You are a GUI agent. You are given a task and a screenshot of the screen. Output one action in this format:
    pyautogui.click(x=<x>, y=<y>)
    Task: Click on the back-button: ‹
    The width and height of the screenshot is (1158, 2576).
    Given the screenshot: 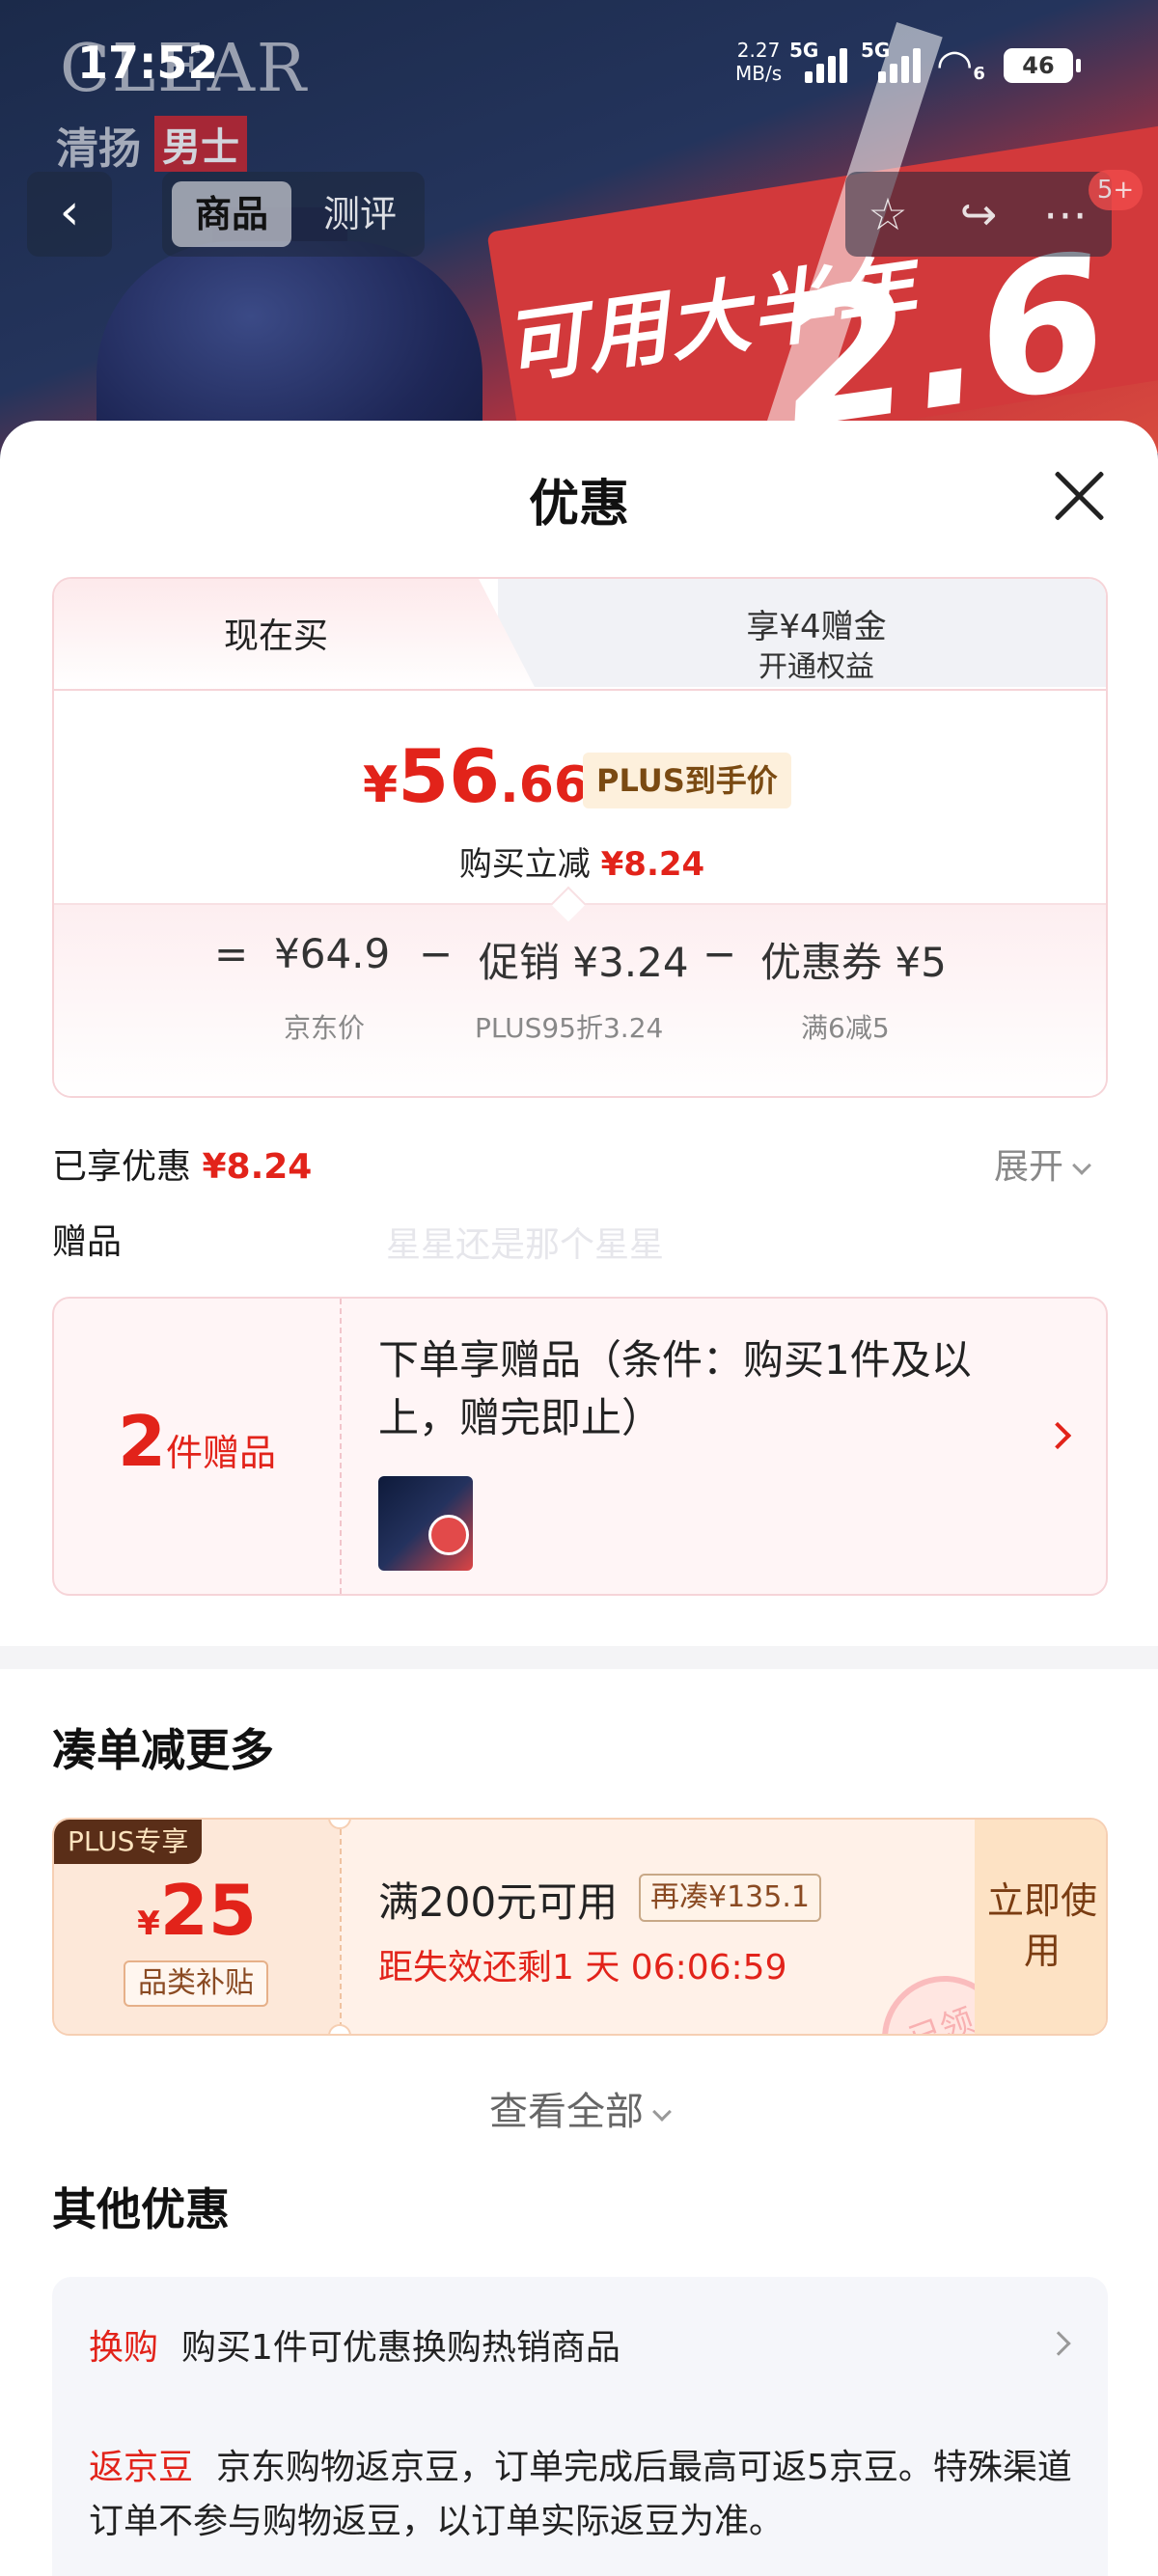 What is the action you would take?
    pyautogui.click(x=69, y=215)
    